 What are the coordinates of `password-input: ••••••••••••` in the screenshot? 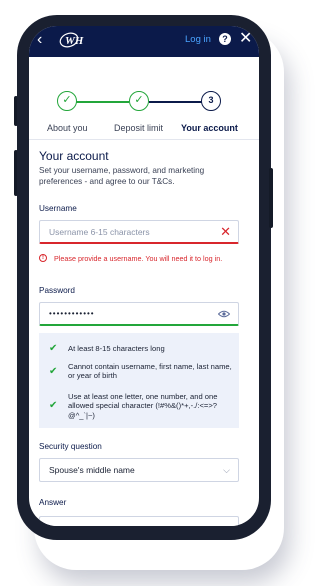 It's located at (139, 314).